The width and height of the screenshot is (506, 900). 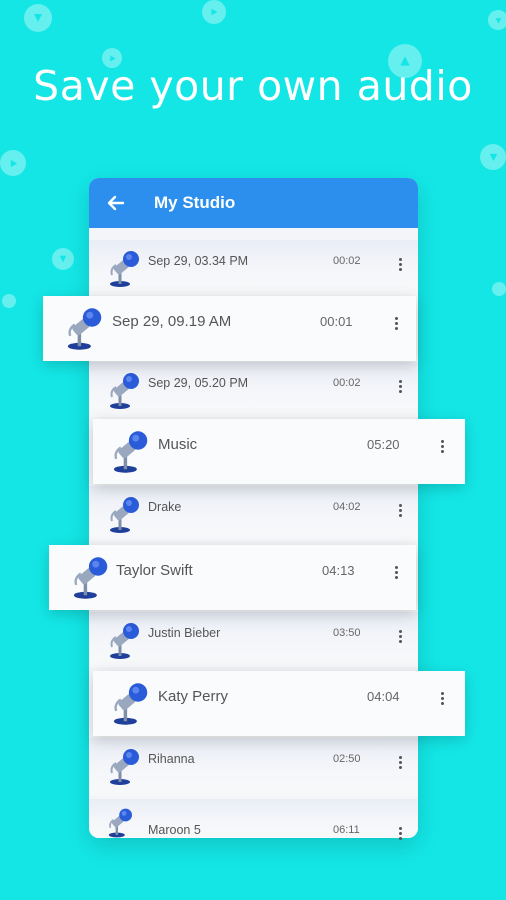 What do you see at coordinates (178, 444) in the screenshot?
I see `recording-name: Music` at bounding box center [178, 444].